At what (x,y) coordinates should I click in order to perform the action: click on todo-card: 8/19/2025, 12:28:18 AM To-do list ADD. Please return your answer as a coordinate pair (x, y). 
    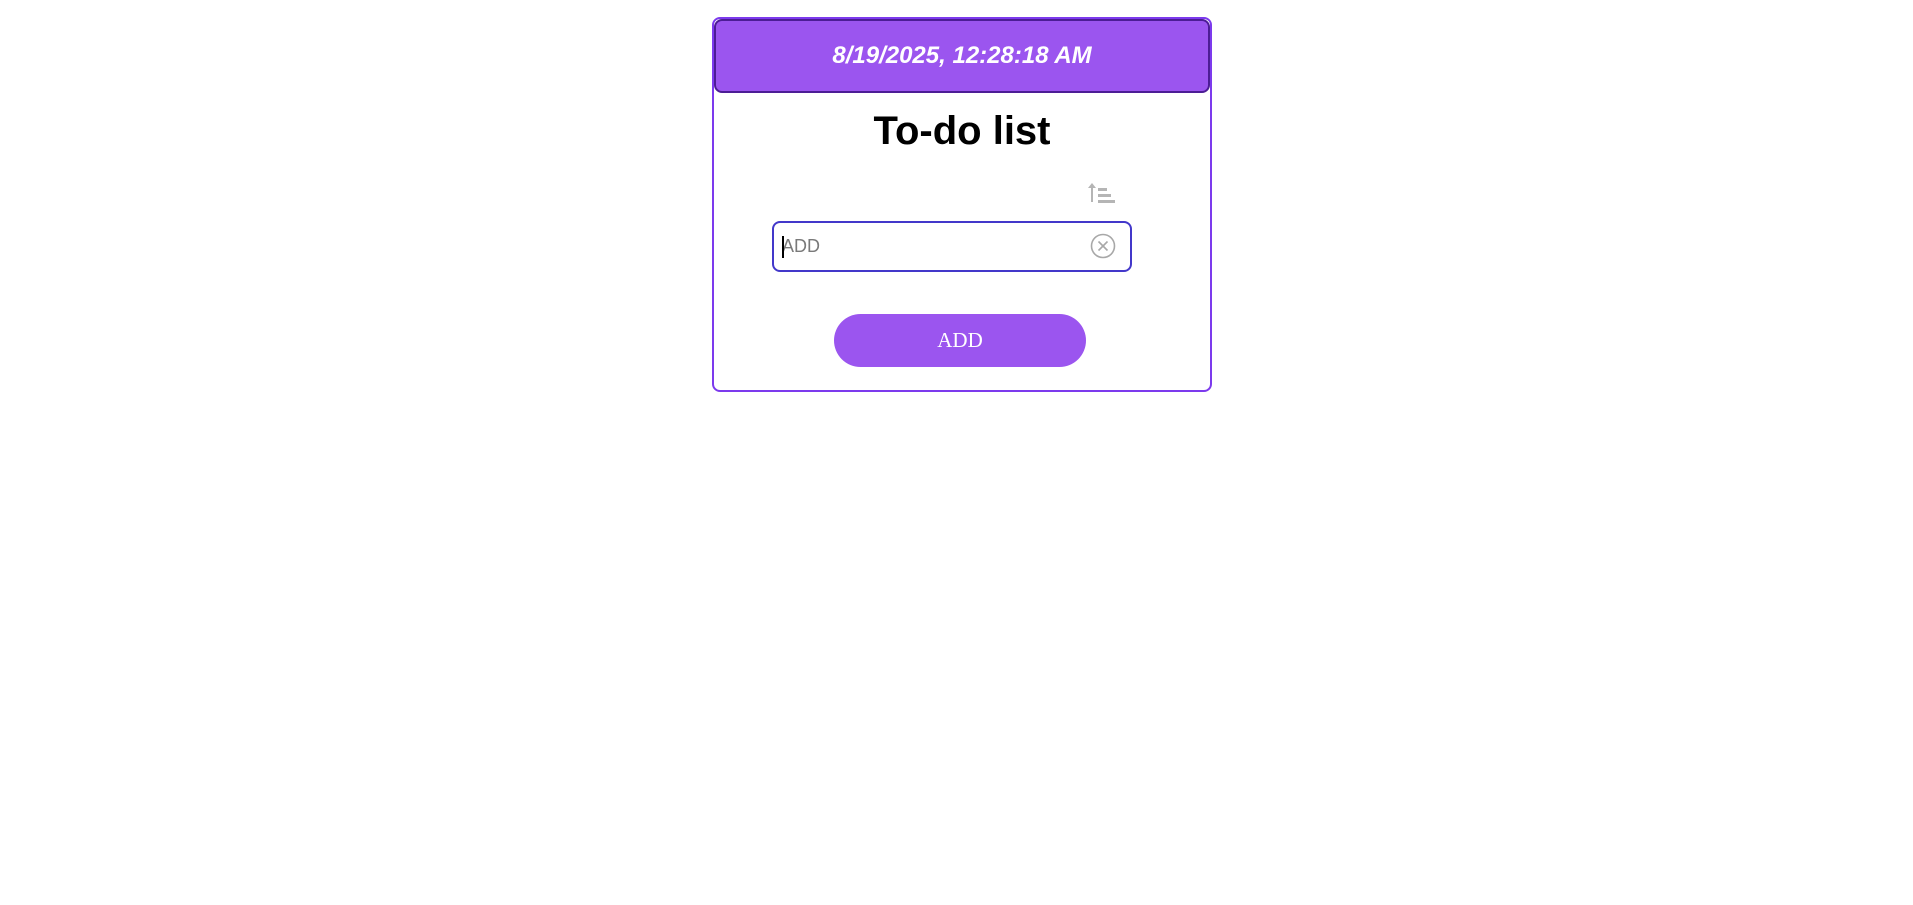
    Looking at the image, I should click on (962, 204).